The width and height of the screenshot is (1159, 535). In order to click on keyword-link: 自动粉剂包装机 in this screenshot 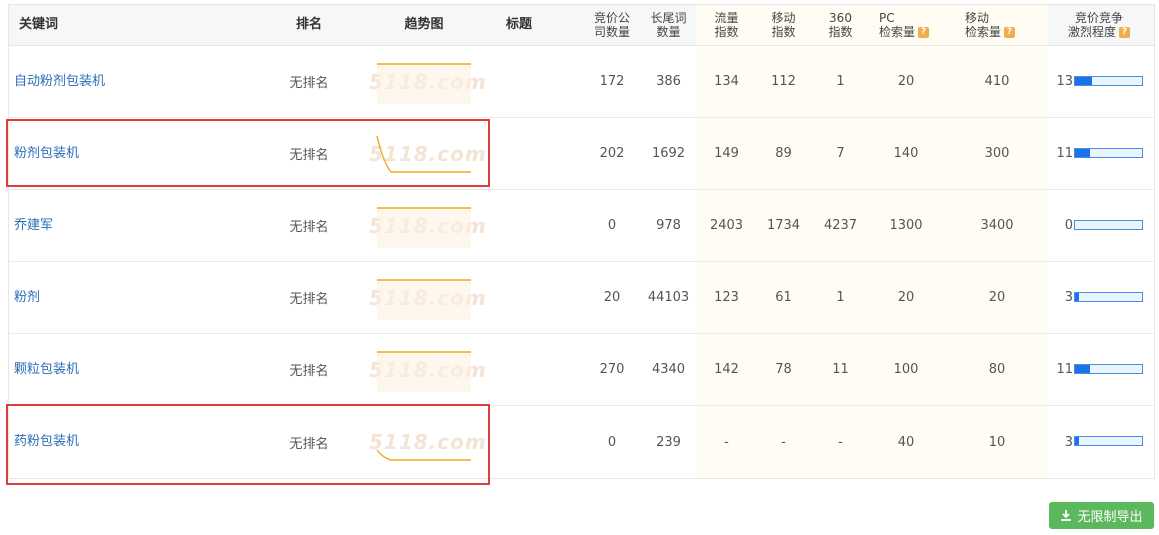, I will do `click(61, 81)`.